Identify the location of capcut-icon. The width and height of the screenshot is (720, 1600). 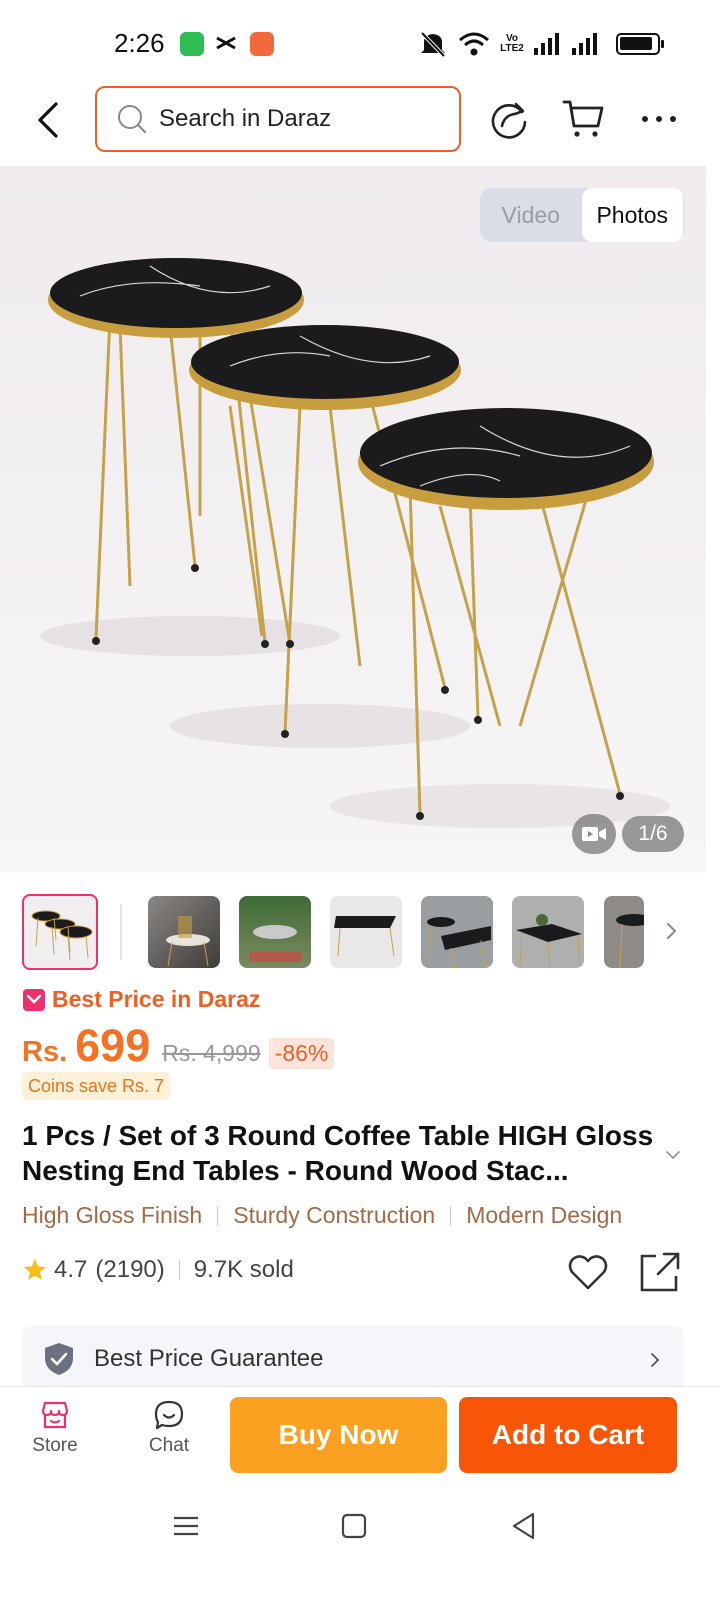
(226, 43).